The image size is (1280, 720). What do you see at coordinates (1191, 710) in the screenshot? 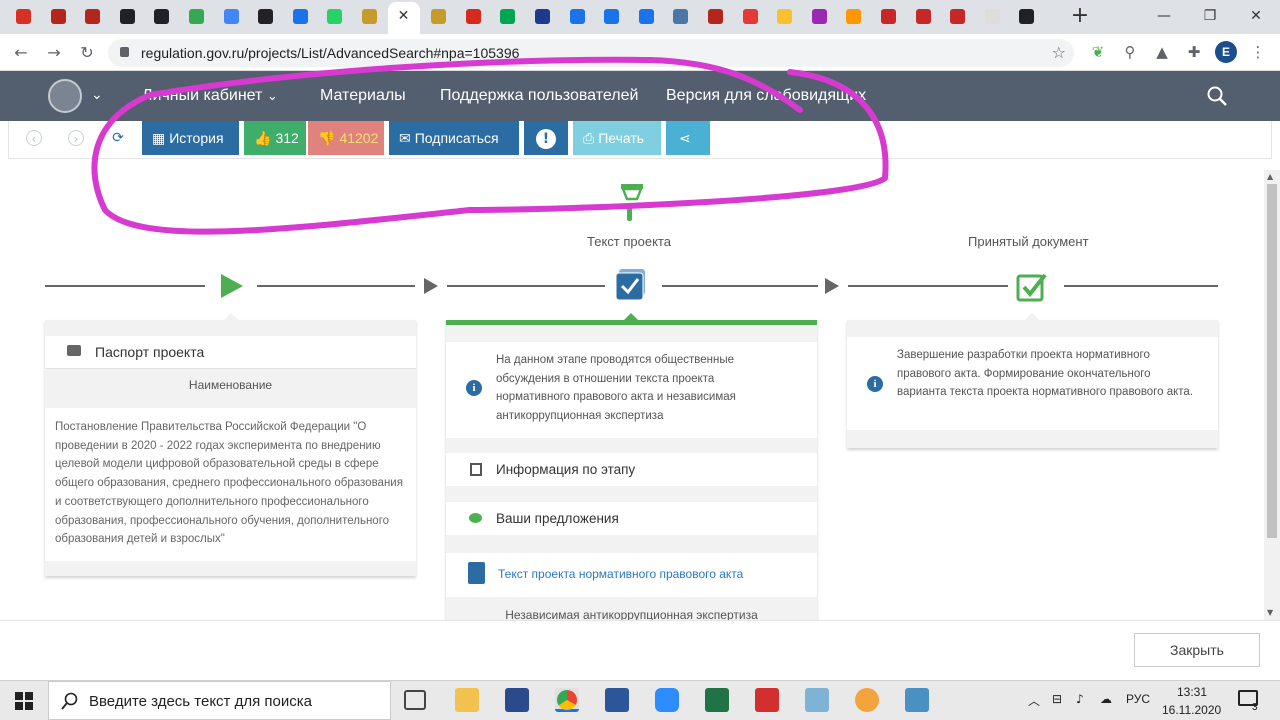
I see `clock-date: 16.11.2020` at bounding box center [1191, 710].